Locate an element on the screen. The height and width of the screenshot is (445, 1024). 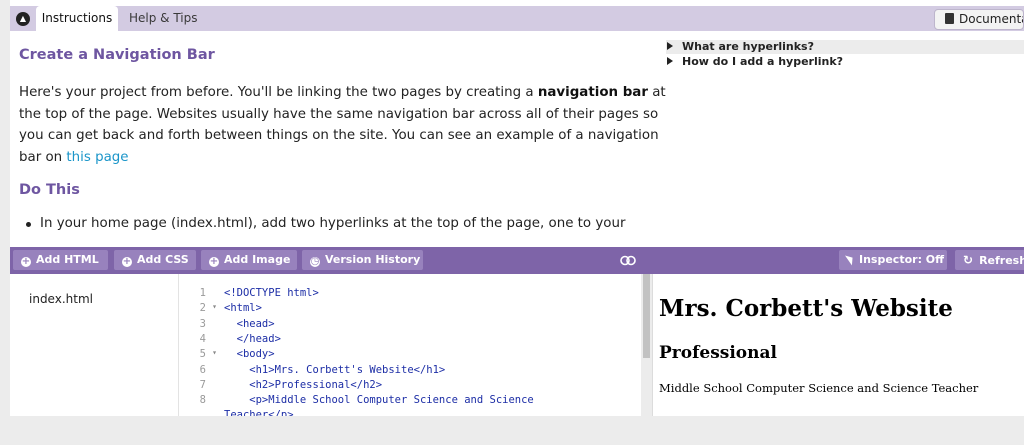
tab-help-and-tips: Help & Tips is located at coordinates (163, 18).